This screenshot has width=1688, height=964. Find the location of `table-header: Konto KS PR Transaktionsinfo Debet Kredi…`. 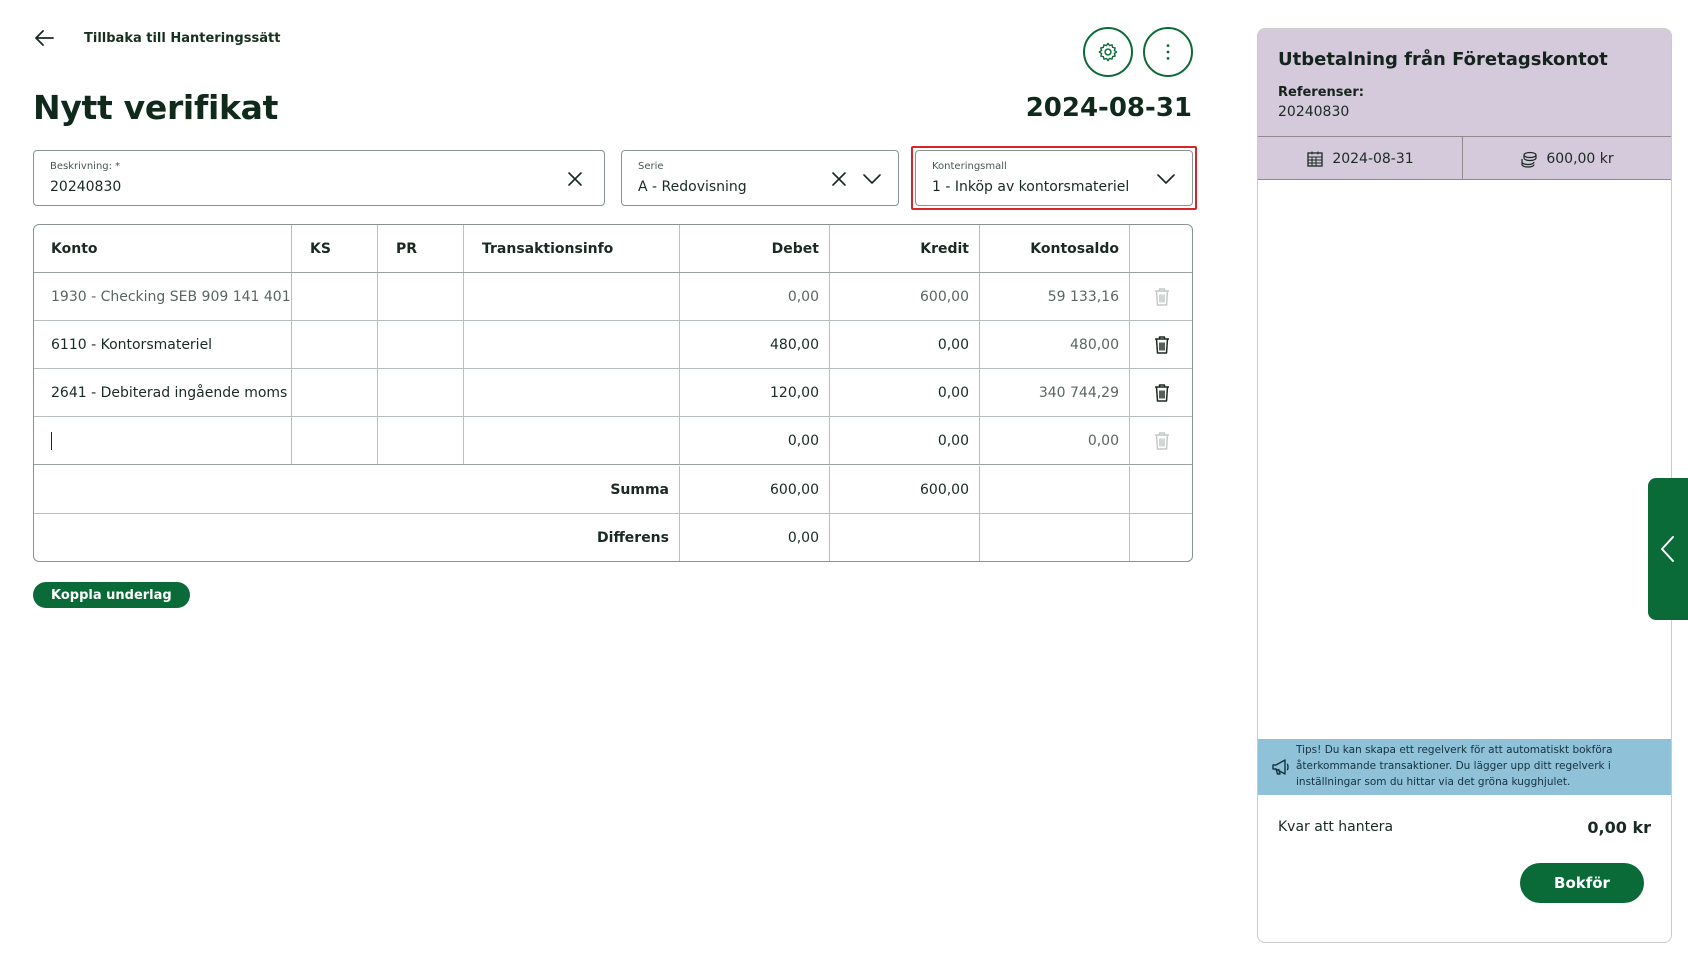

table-header: Konto KS PR Transaktionsinfo Debet Kredi… is located at coordinates (613, 249).